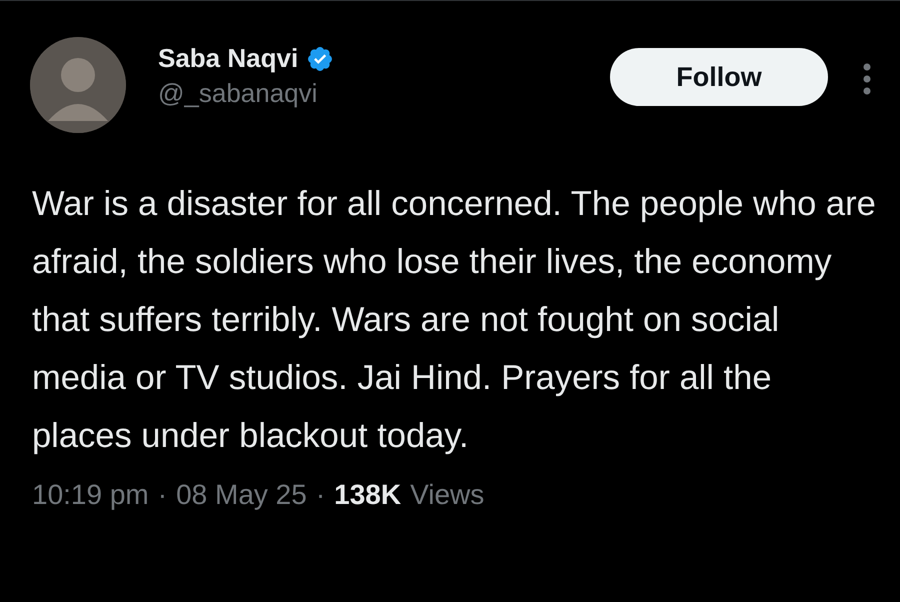 Image resolution: width=900 pixels, height=602 pixels. I want to click on author-name: Saba Naqvi, so click(228, 58).